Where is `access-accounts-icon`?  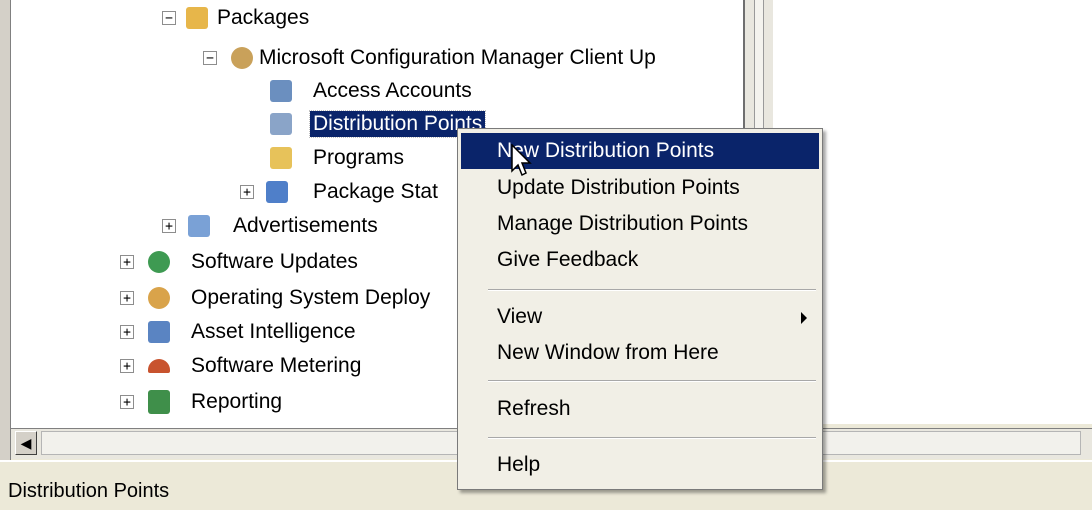
access-accounts-icon is located at coordinates (281, 91).